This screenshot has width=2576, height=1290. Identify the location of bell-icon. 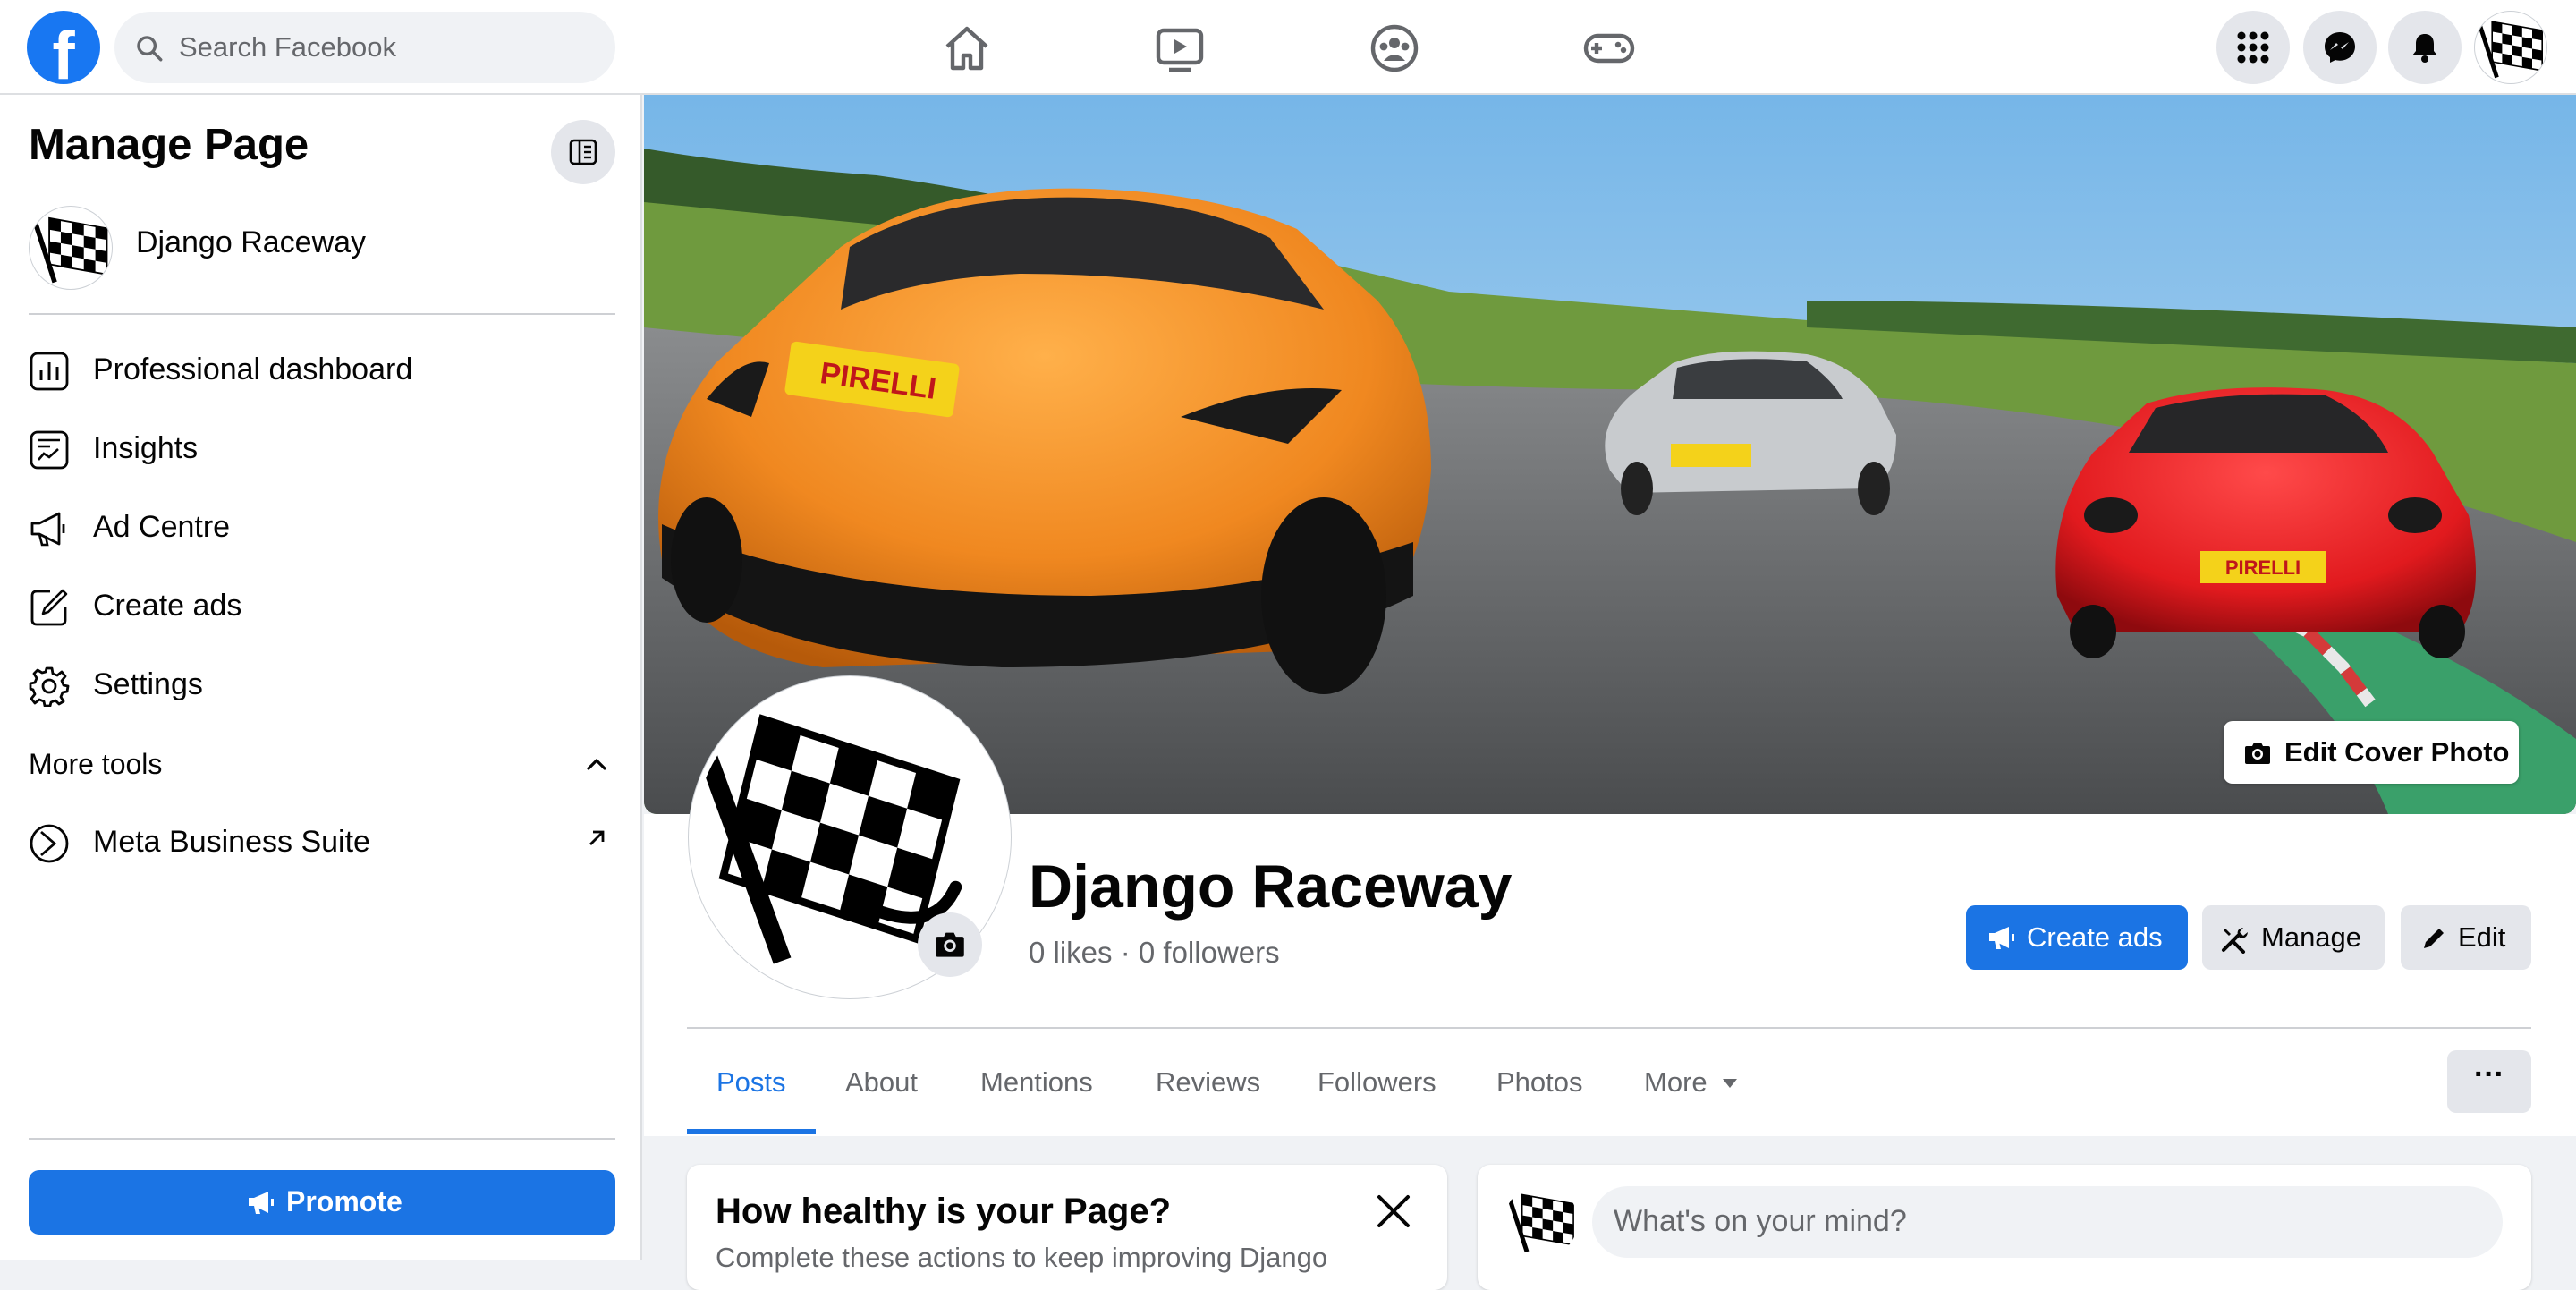
(2424, 48).